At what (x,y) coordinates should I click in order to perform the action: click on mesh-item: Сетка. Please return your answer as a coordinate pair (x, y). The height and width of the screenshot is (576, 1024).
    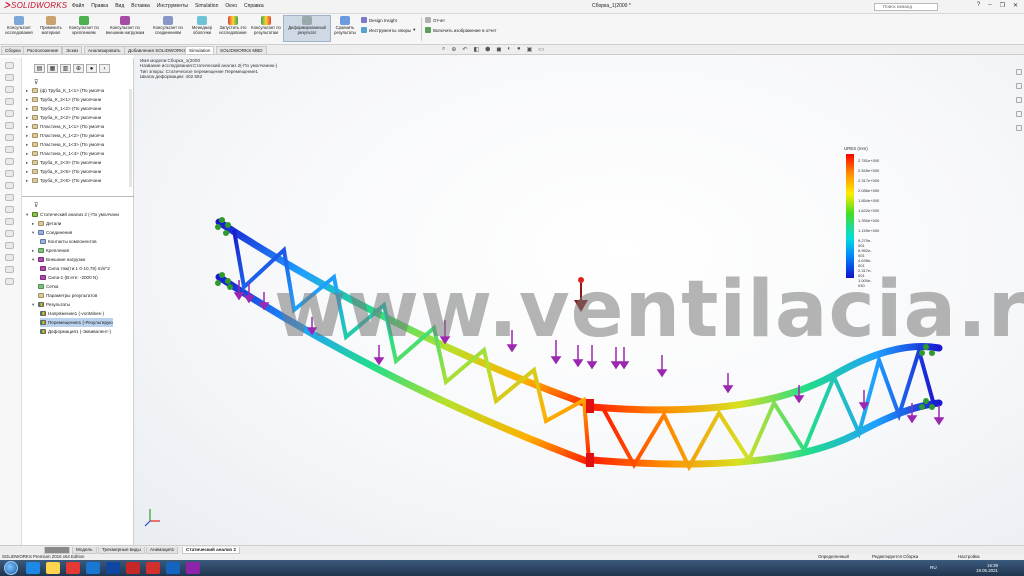
    Looking at the image, I should click on (45, 286).